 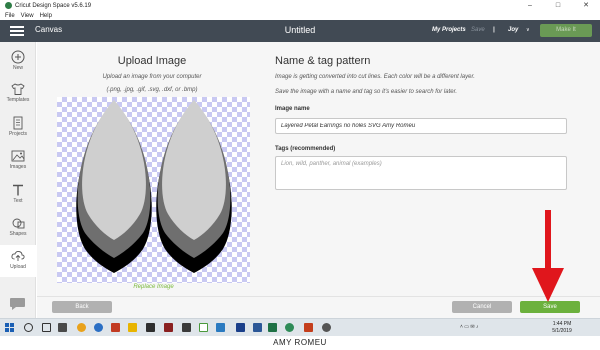 I want to click on sidebar-item-label: Upload, so click(x=18, y=267).